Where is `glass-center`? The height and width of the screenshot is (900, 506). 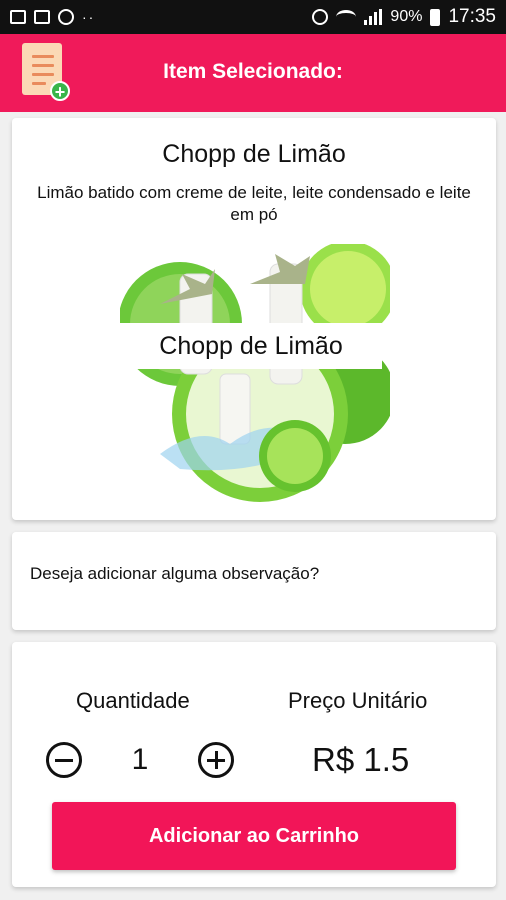
glass-center is located at coordinates (235, 409).